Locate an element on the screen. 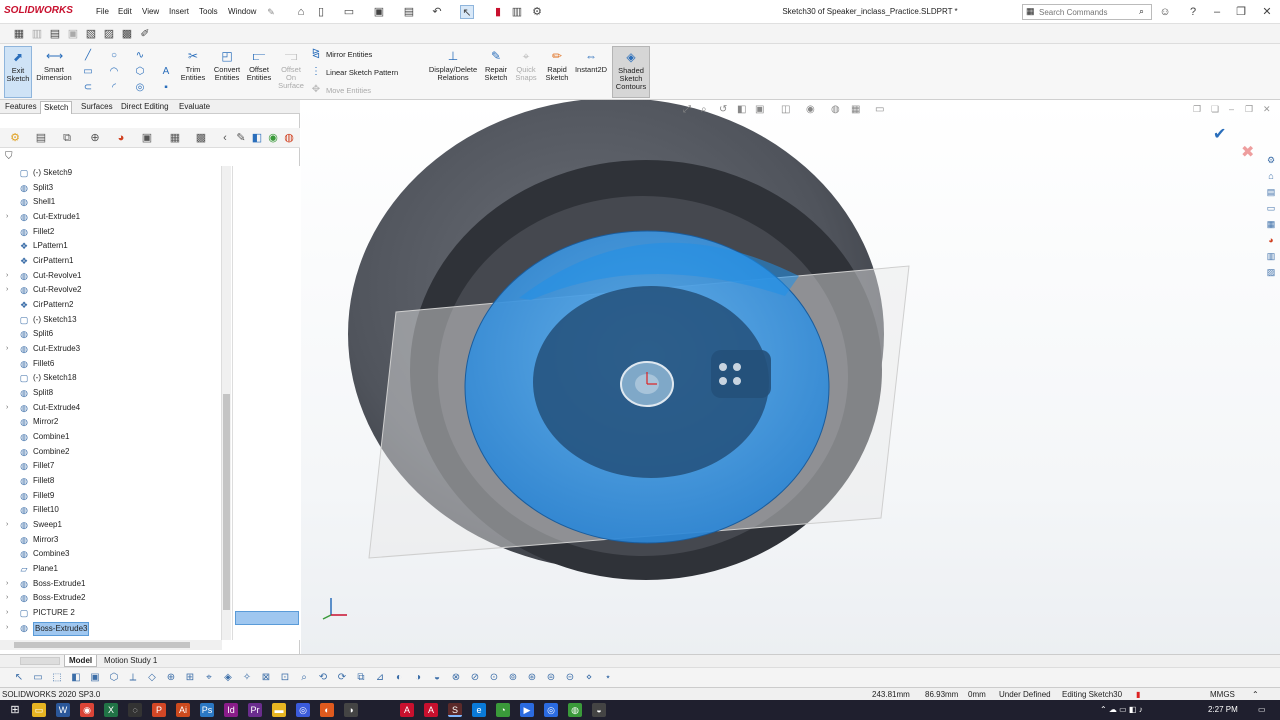 Image resolution: width=1280 pixels, height=720 pixels. confirm-corner-check-icon: ✔ is located at coordinates (1219, 134).